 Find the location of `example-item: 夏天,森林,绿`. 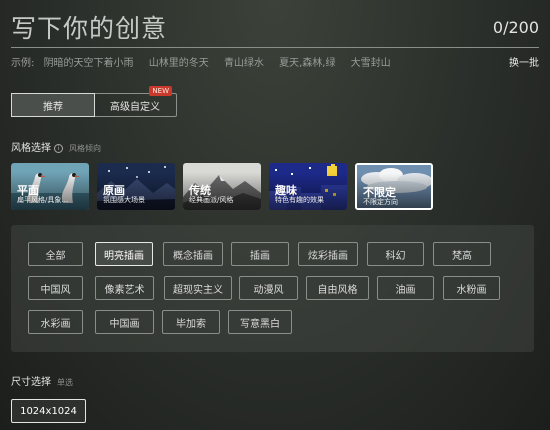

example-item: 夏天,森林,绿 is located at coordinates (307, 63).